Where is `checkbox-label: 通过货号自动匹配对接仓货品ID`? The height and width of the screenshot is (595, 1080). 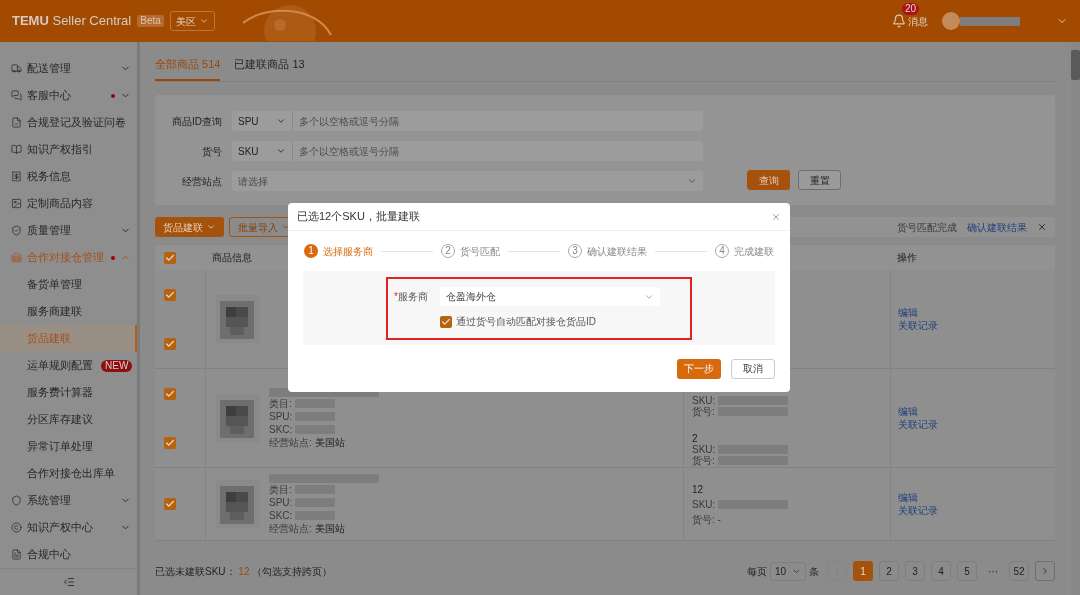
checkbox-label: 通过货号自动匹配对接仓货品ID is located at coordinates (526, 322).